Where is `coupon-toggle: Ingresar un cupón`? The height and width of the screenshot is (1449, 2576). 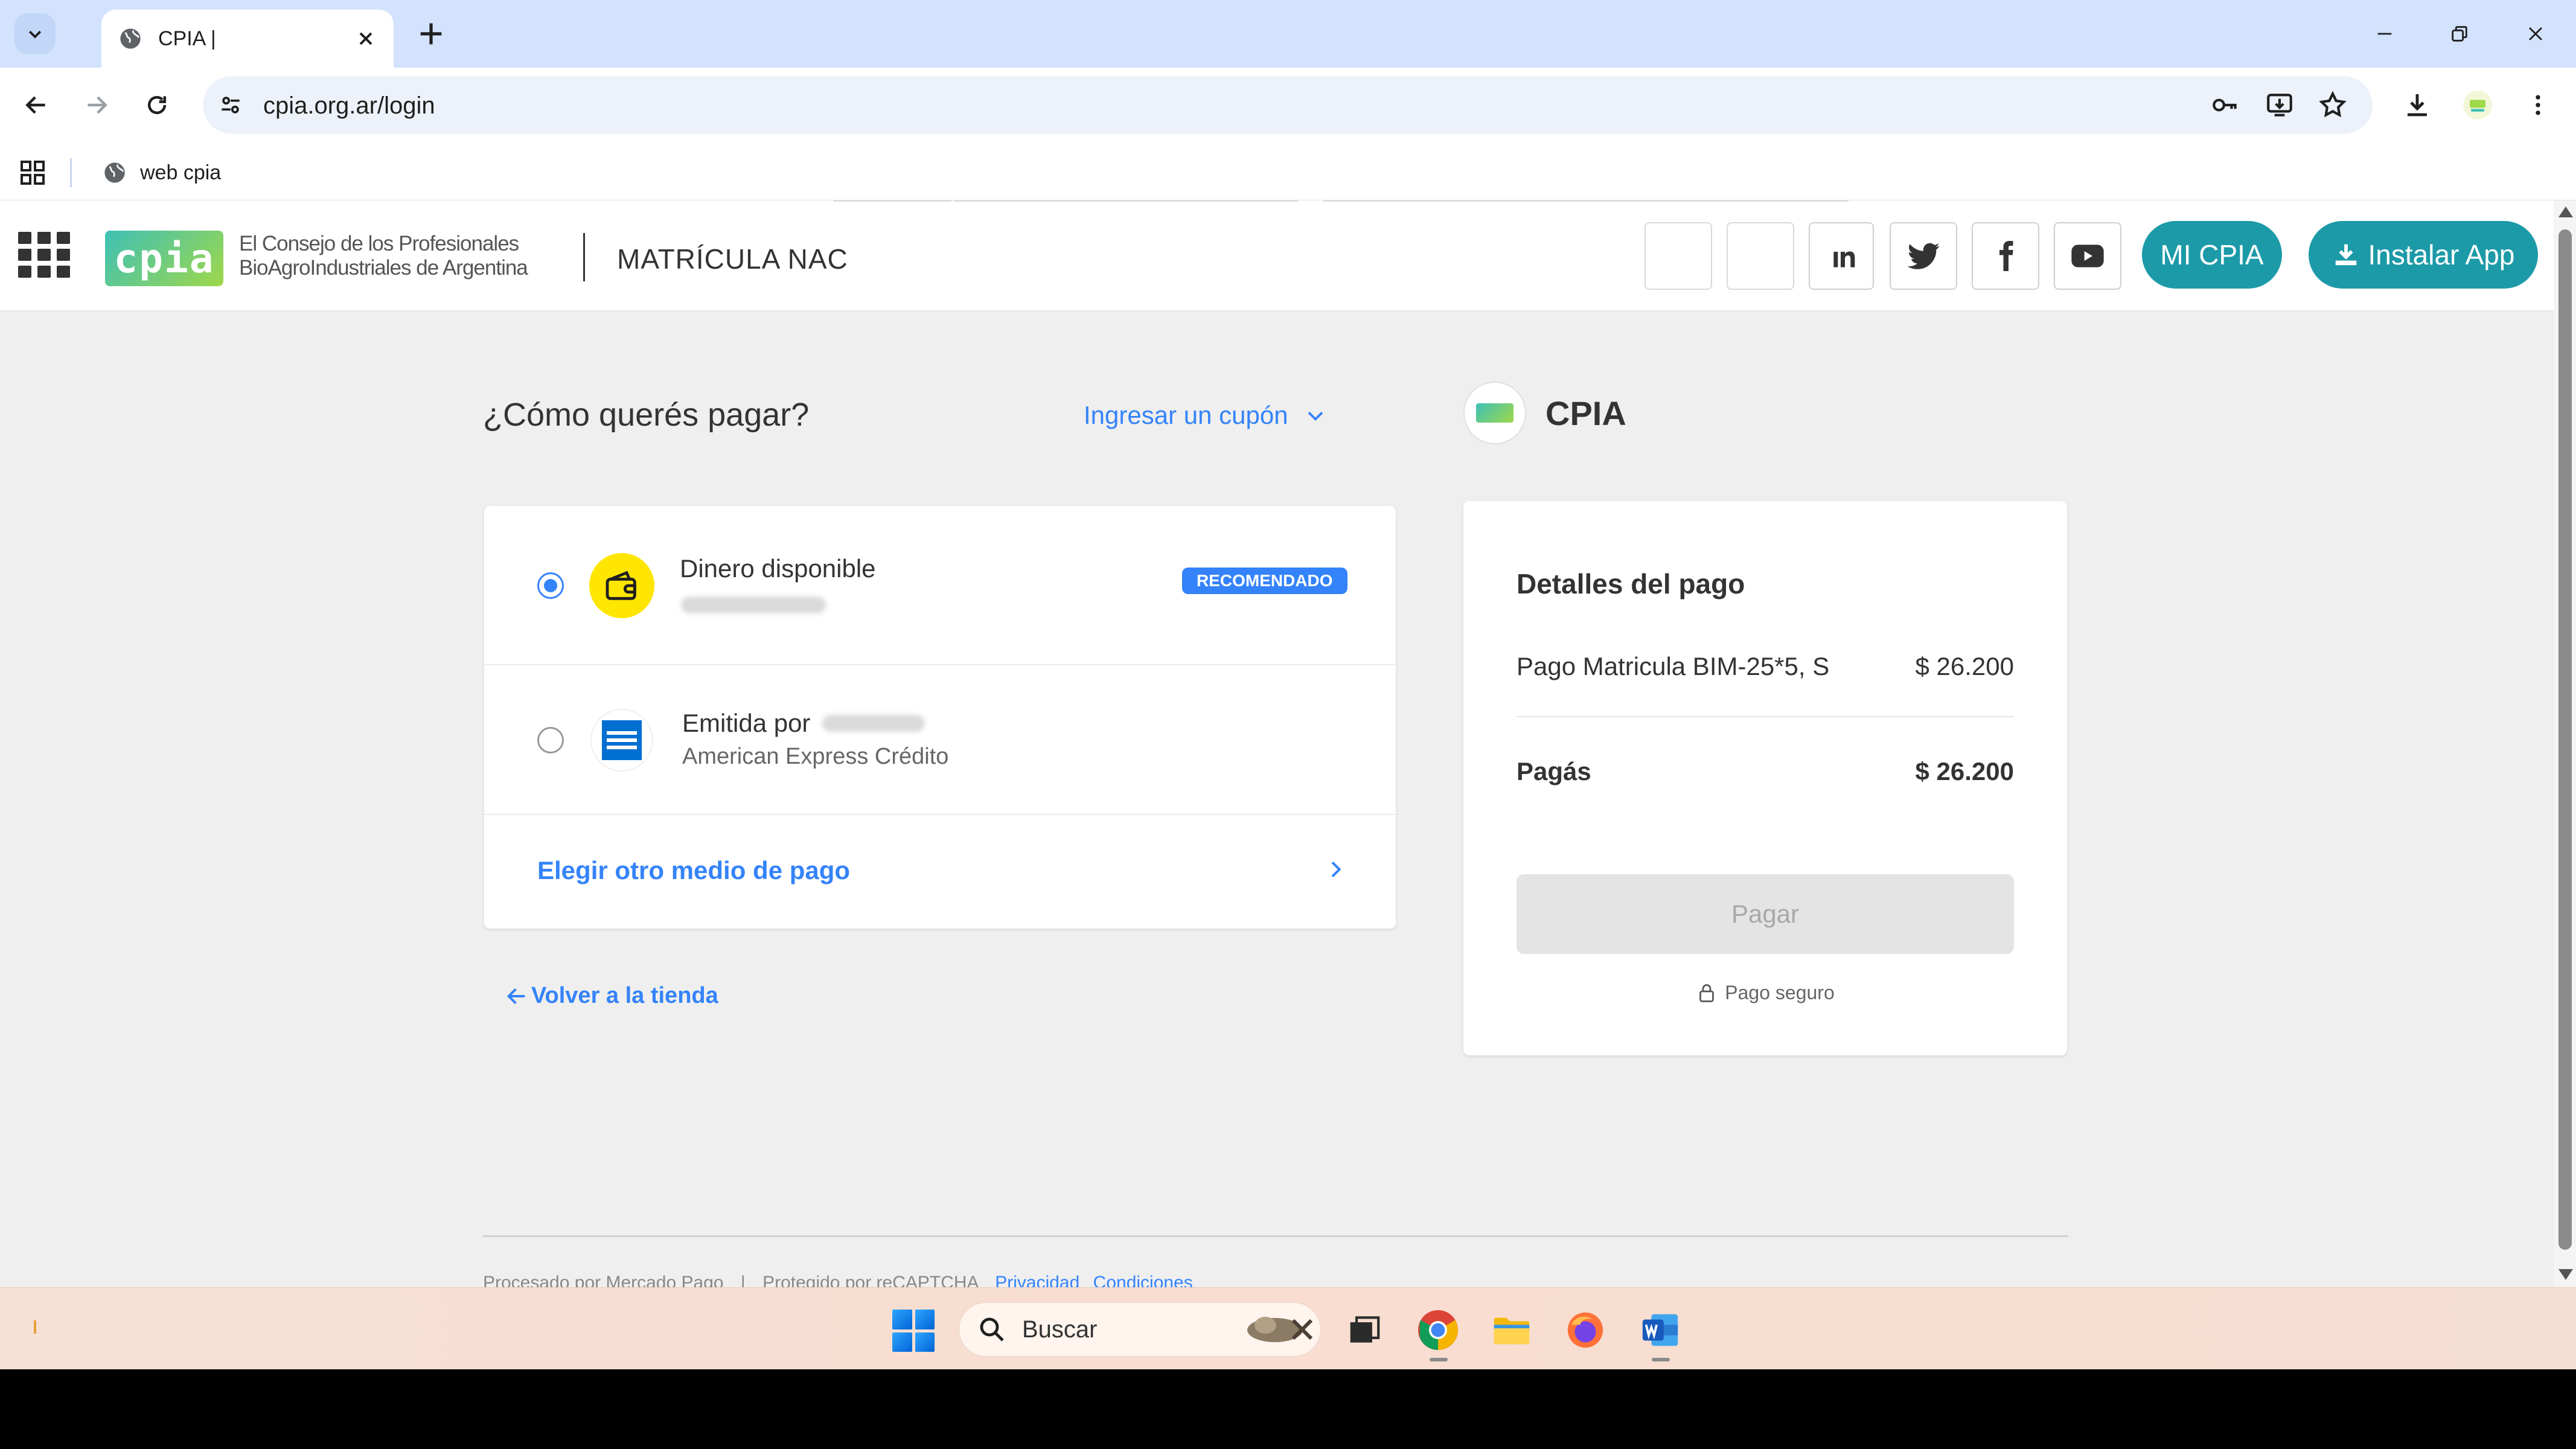 coupon-toggle: Ingresar un cupón is located at coordinates (1205, 416).